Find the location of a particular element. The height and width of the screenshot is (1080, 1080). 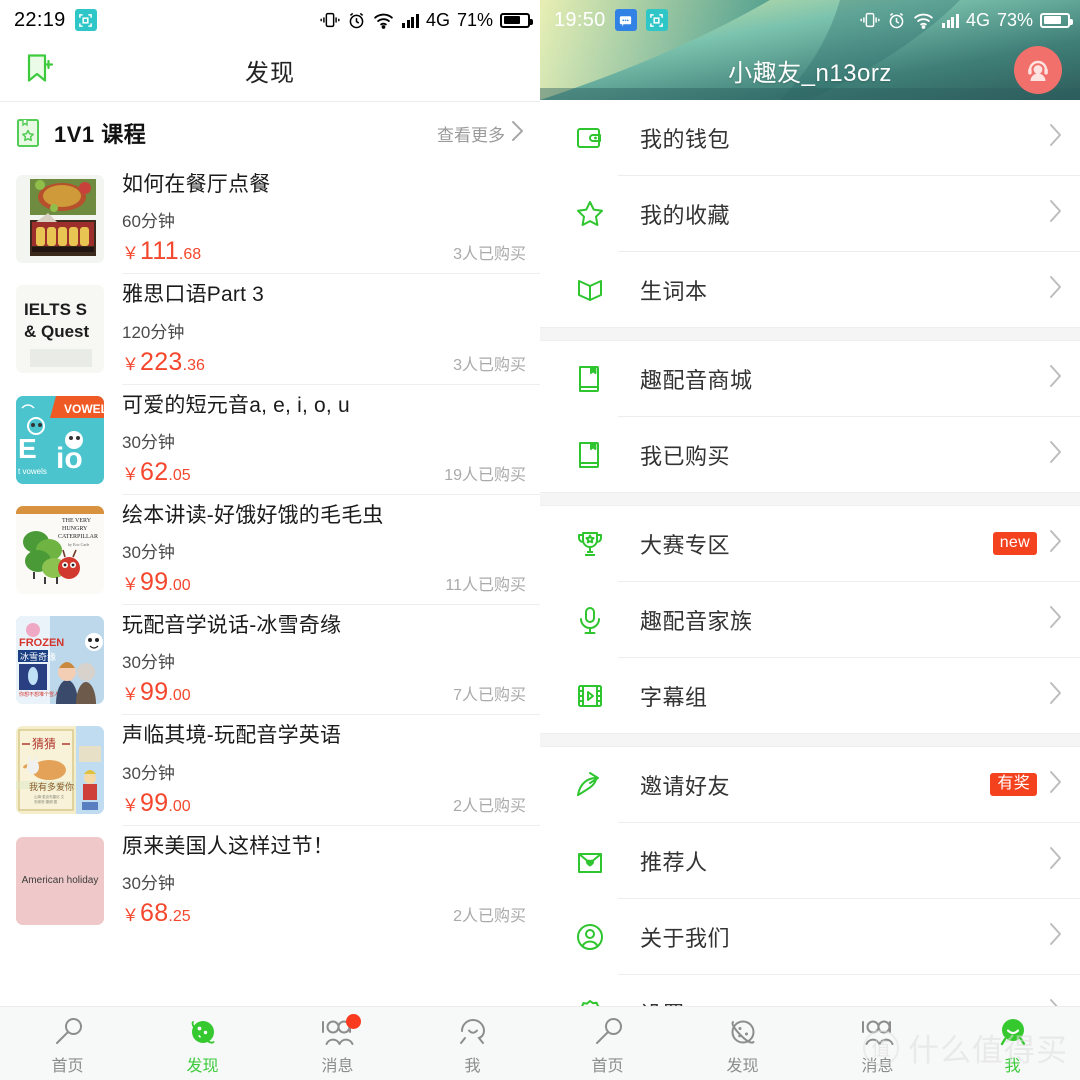

price-integer: 68 is located at coordinates (154, 912).